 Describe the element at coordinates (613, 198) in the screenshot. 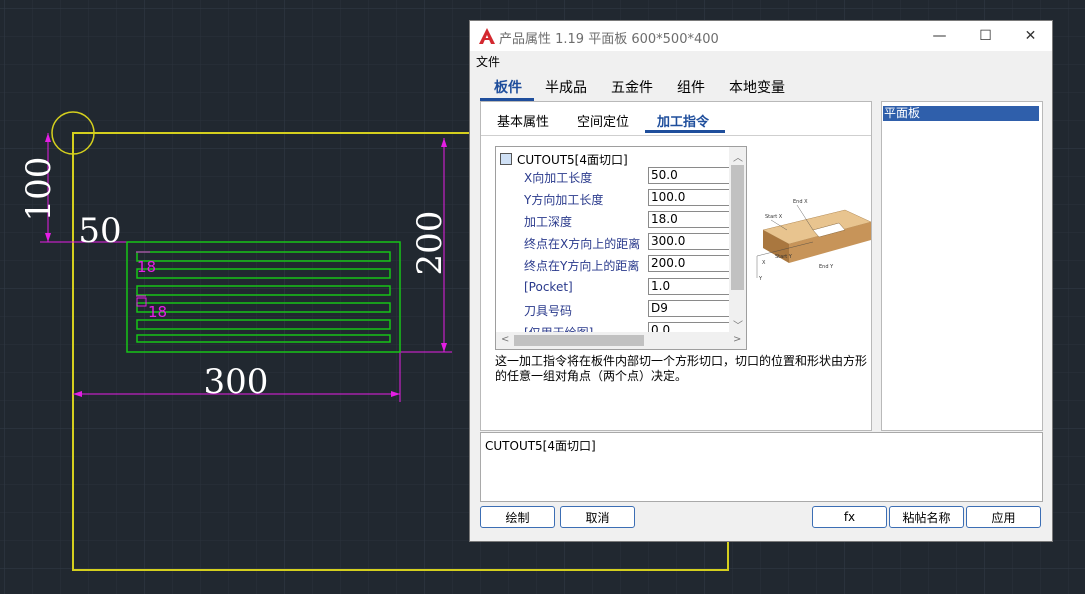

I see `prop-row: Y方向加工长度 100.0` at that location.